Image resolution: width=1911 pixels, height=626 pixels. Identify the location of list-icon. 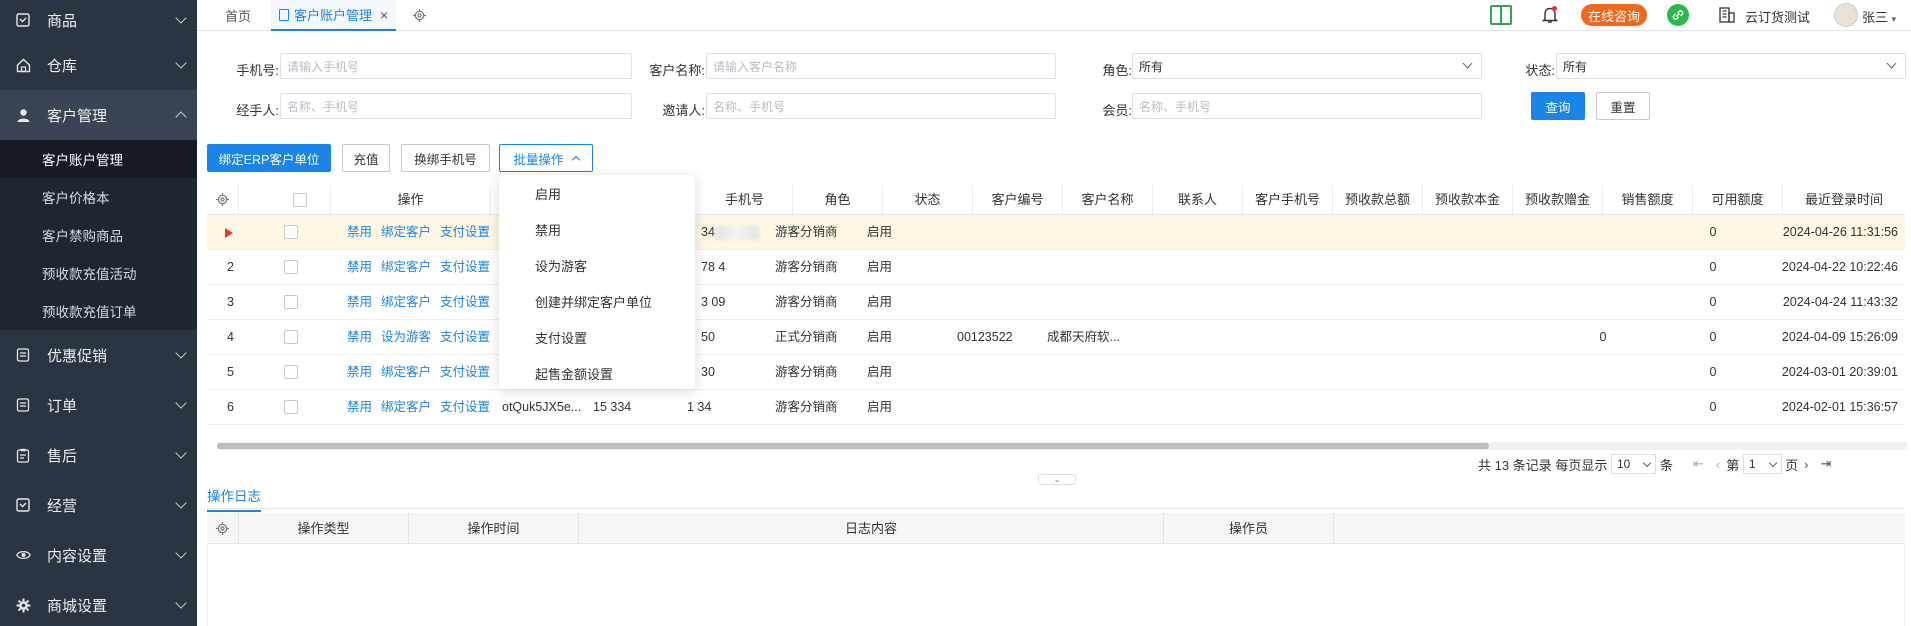
(23, 355).